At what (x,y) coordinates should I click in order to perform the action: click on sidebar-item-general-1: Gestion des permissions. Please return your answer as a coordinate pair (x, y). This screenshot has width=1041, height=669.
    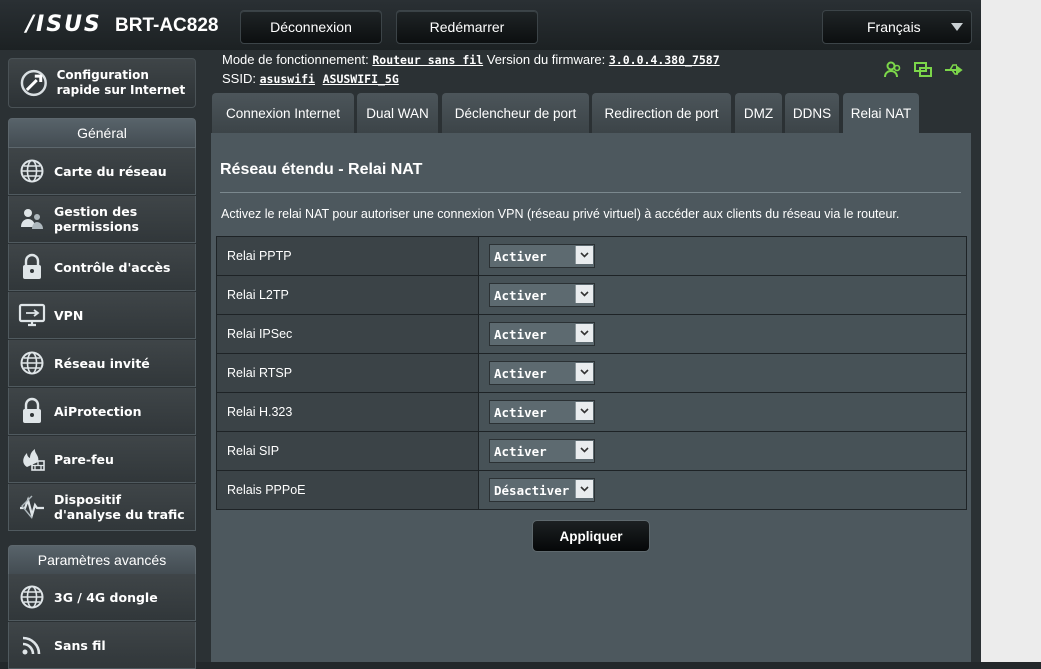
    Looking at the image, I should click on (102, 219).